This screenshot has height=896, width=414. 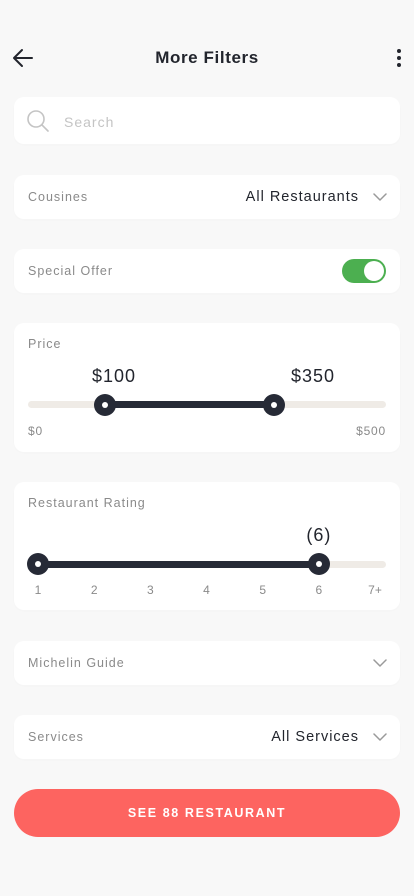 What do you see at coordinates (114, 376) in the screenshot?
I see `price-low-value: $100` at bounding box center [114, 376].